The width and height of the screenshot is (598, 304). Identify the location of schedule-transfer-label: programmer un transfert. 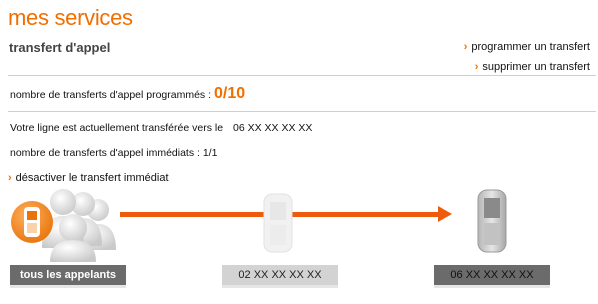
(530, 47).